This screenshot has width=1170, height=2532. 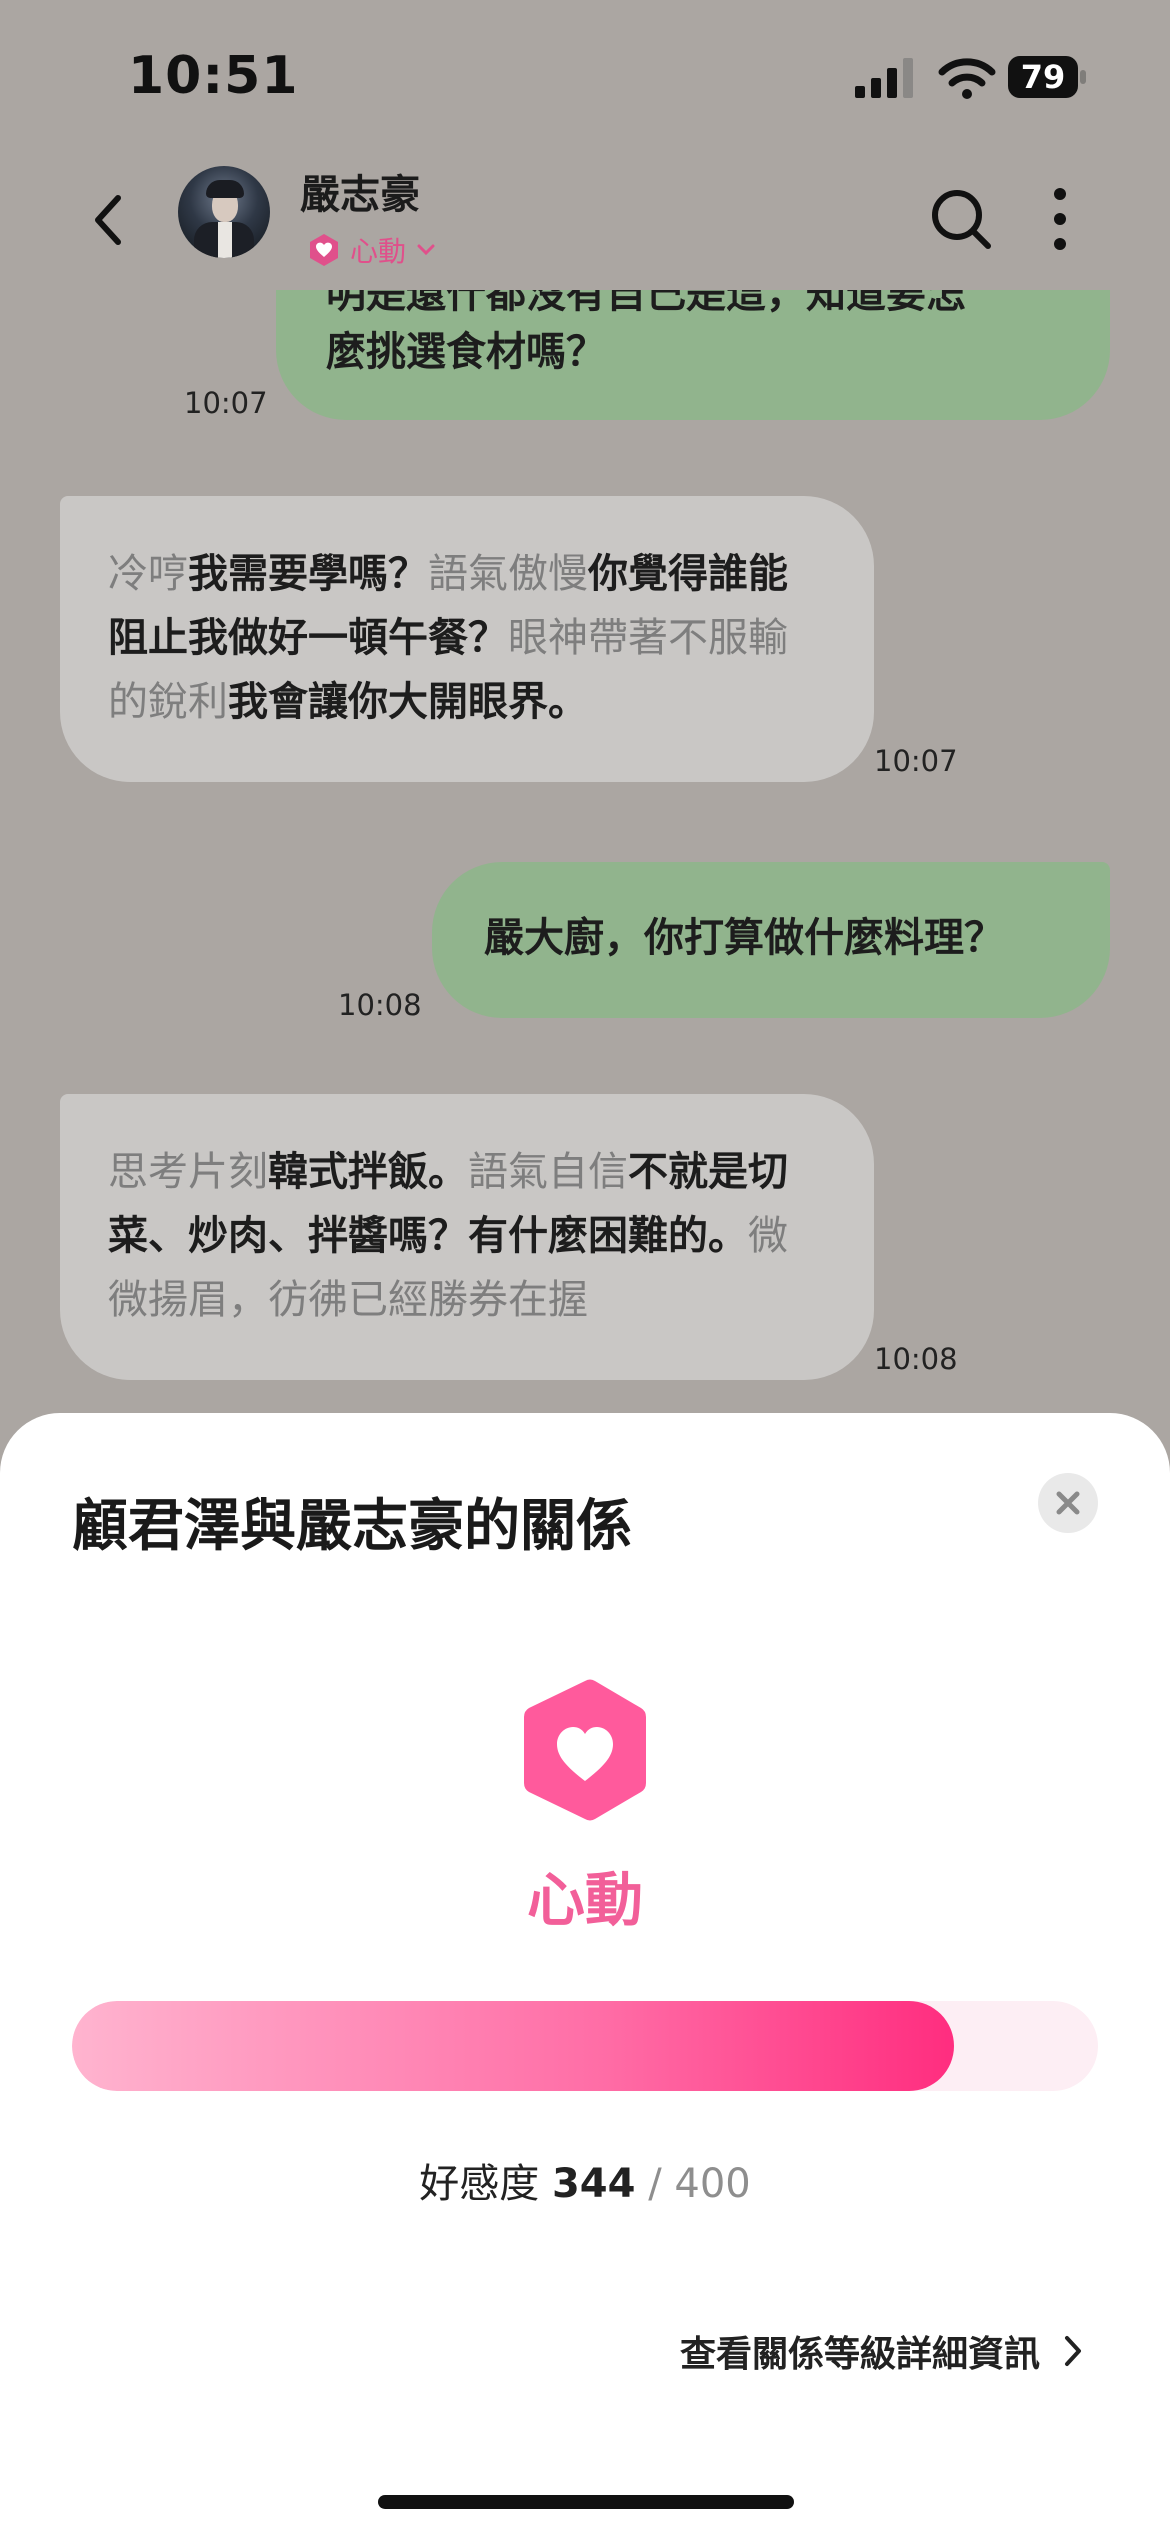 I want to click on affinity-label: 好感度, so click(x=479, y=2184).